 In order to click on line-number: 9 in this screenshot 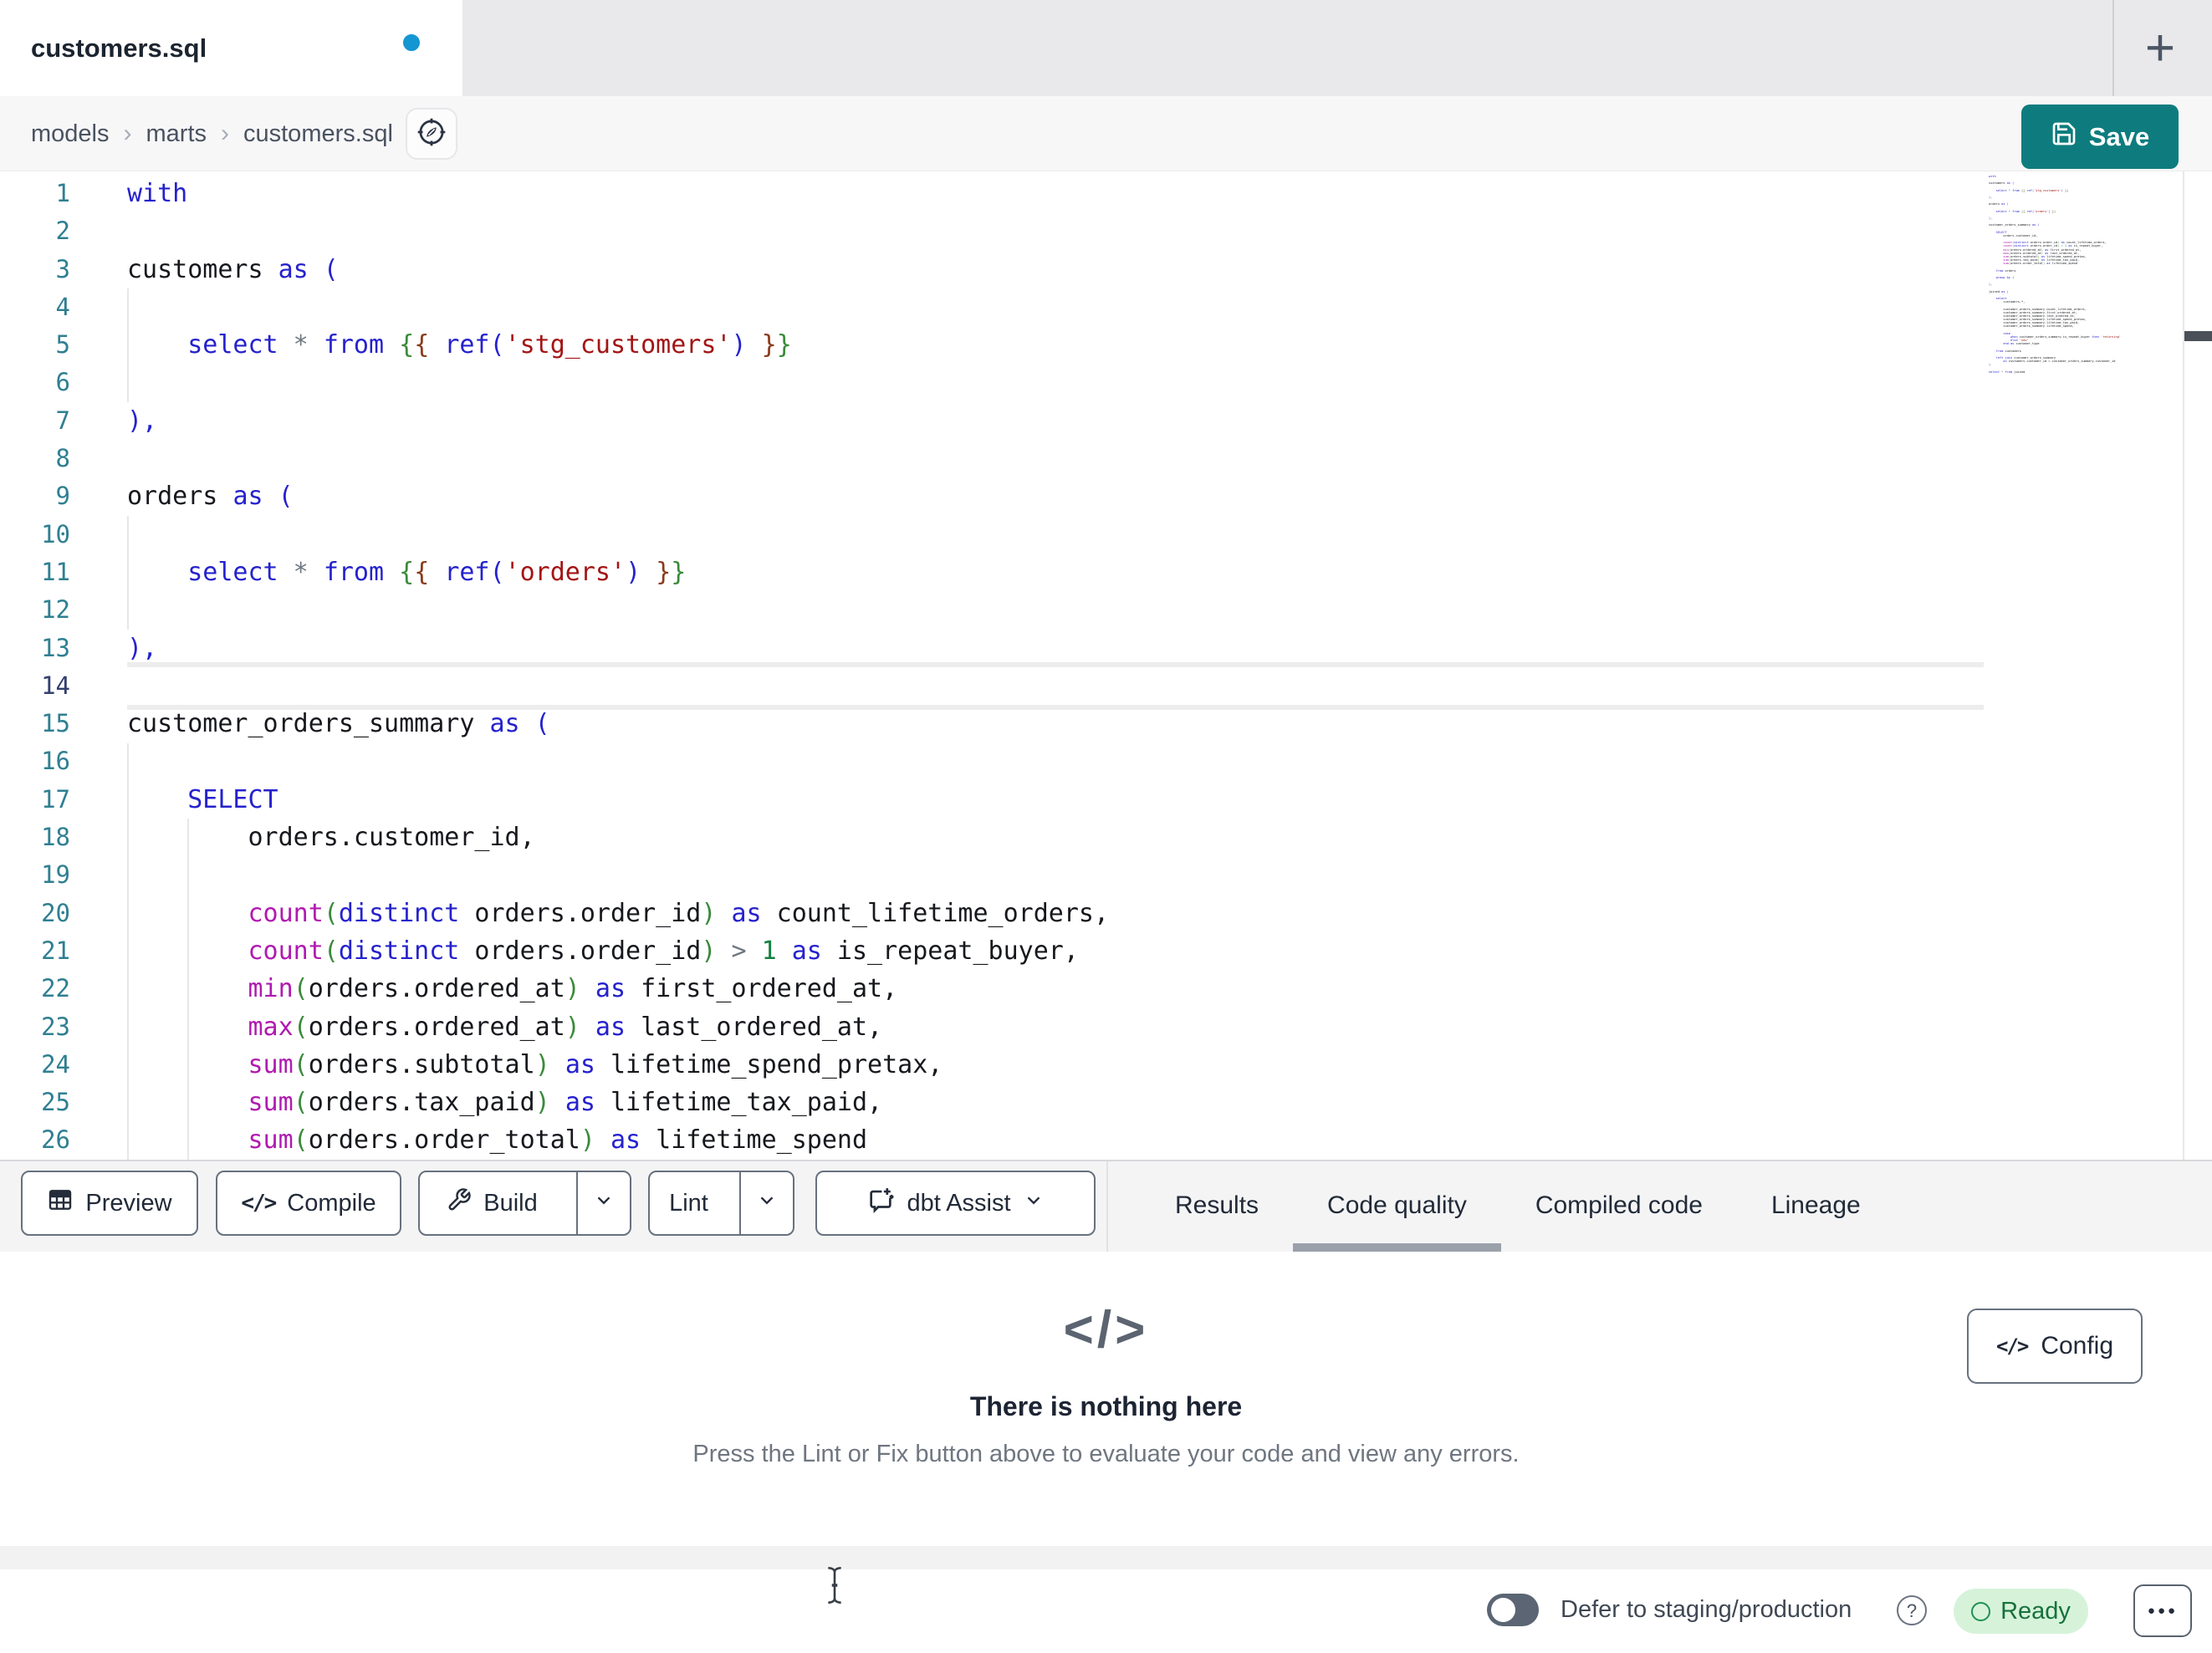, I will do `click(35, 496)`.